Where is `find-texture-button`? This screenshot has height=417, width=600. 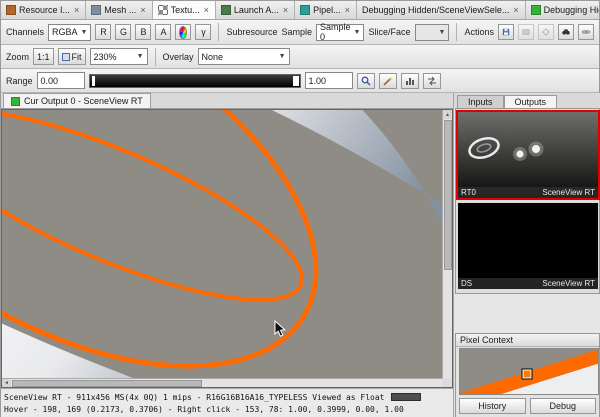 find-texture-button is located at coordinates (566, 32).